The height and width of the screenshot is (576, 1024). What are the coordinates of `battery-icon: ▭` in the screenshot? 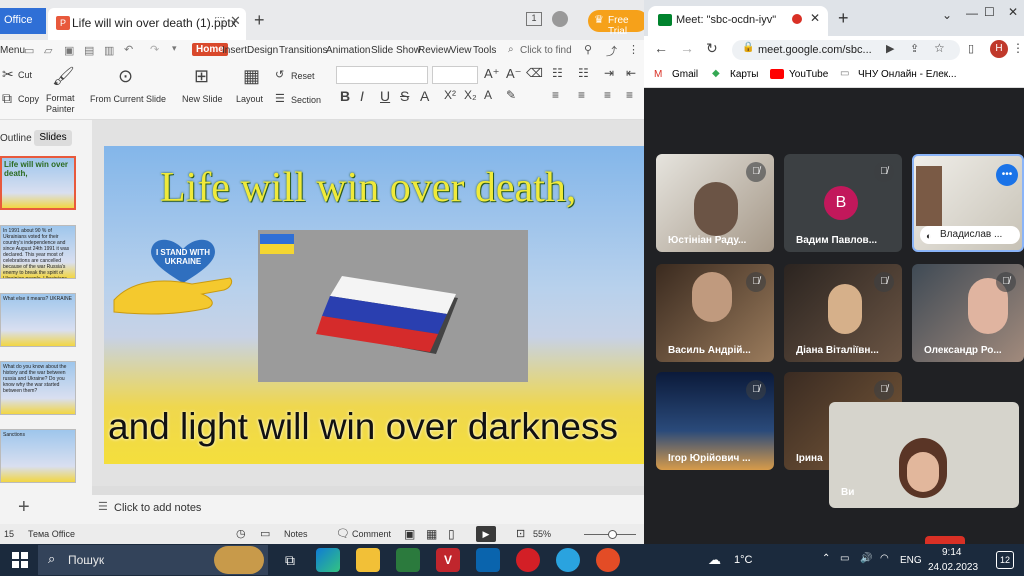 It's located at (844, 558).